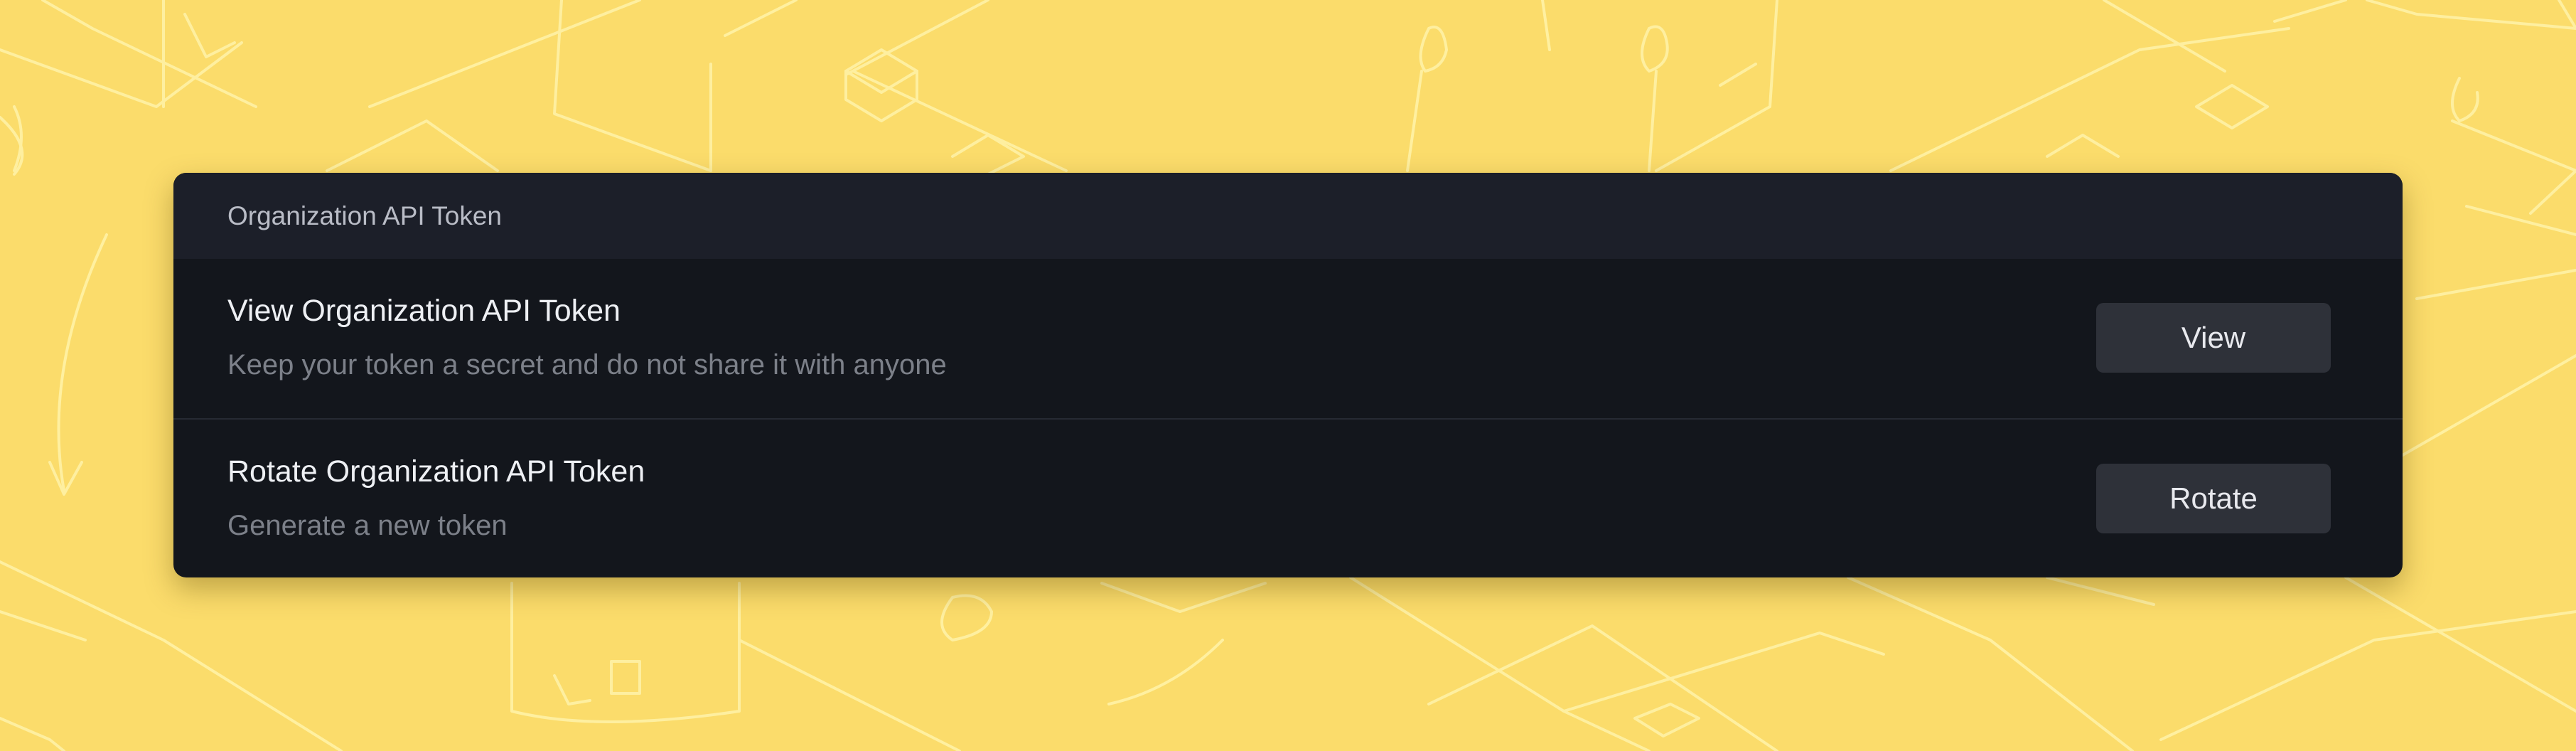  I want to click on rotate-token-description: Generate a new token, so click(367, 525).